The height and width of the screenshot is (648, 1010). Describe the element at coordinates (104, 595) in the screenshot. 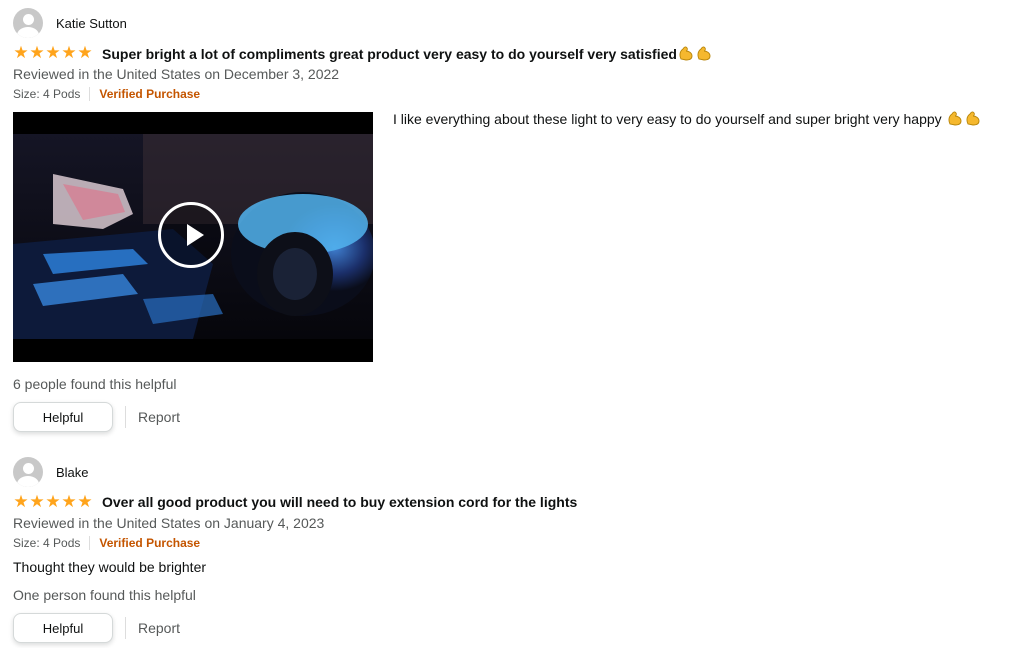

I see `helpful-count: One person found this helpful` at that location.